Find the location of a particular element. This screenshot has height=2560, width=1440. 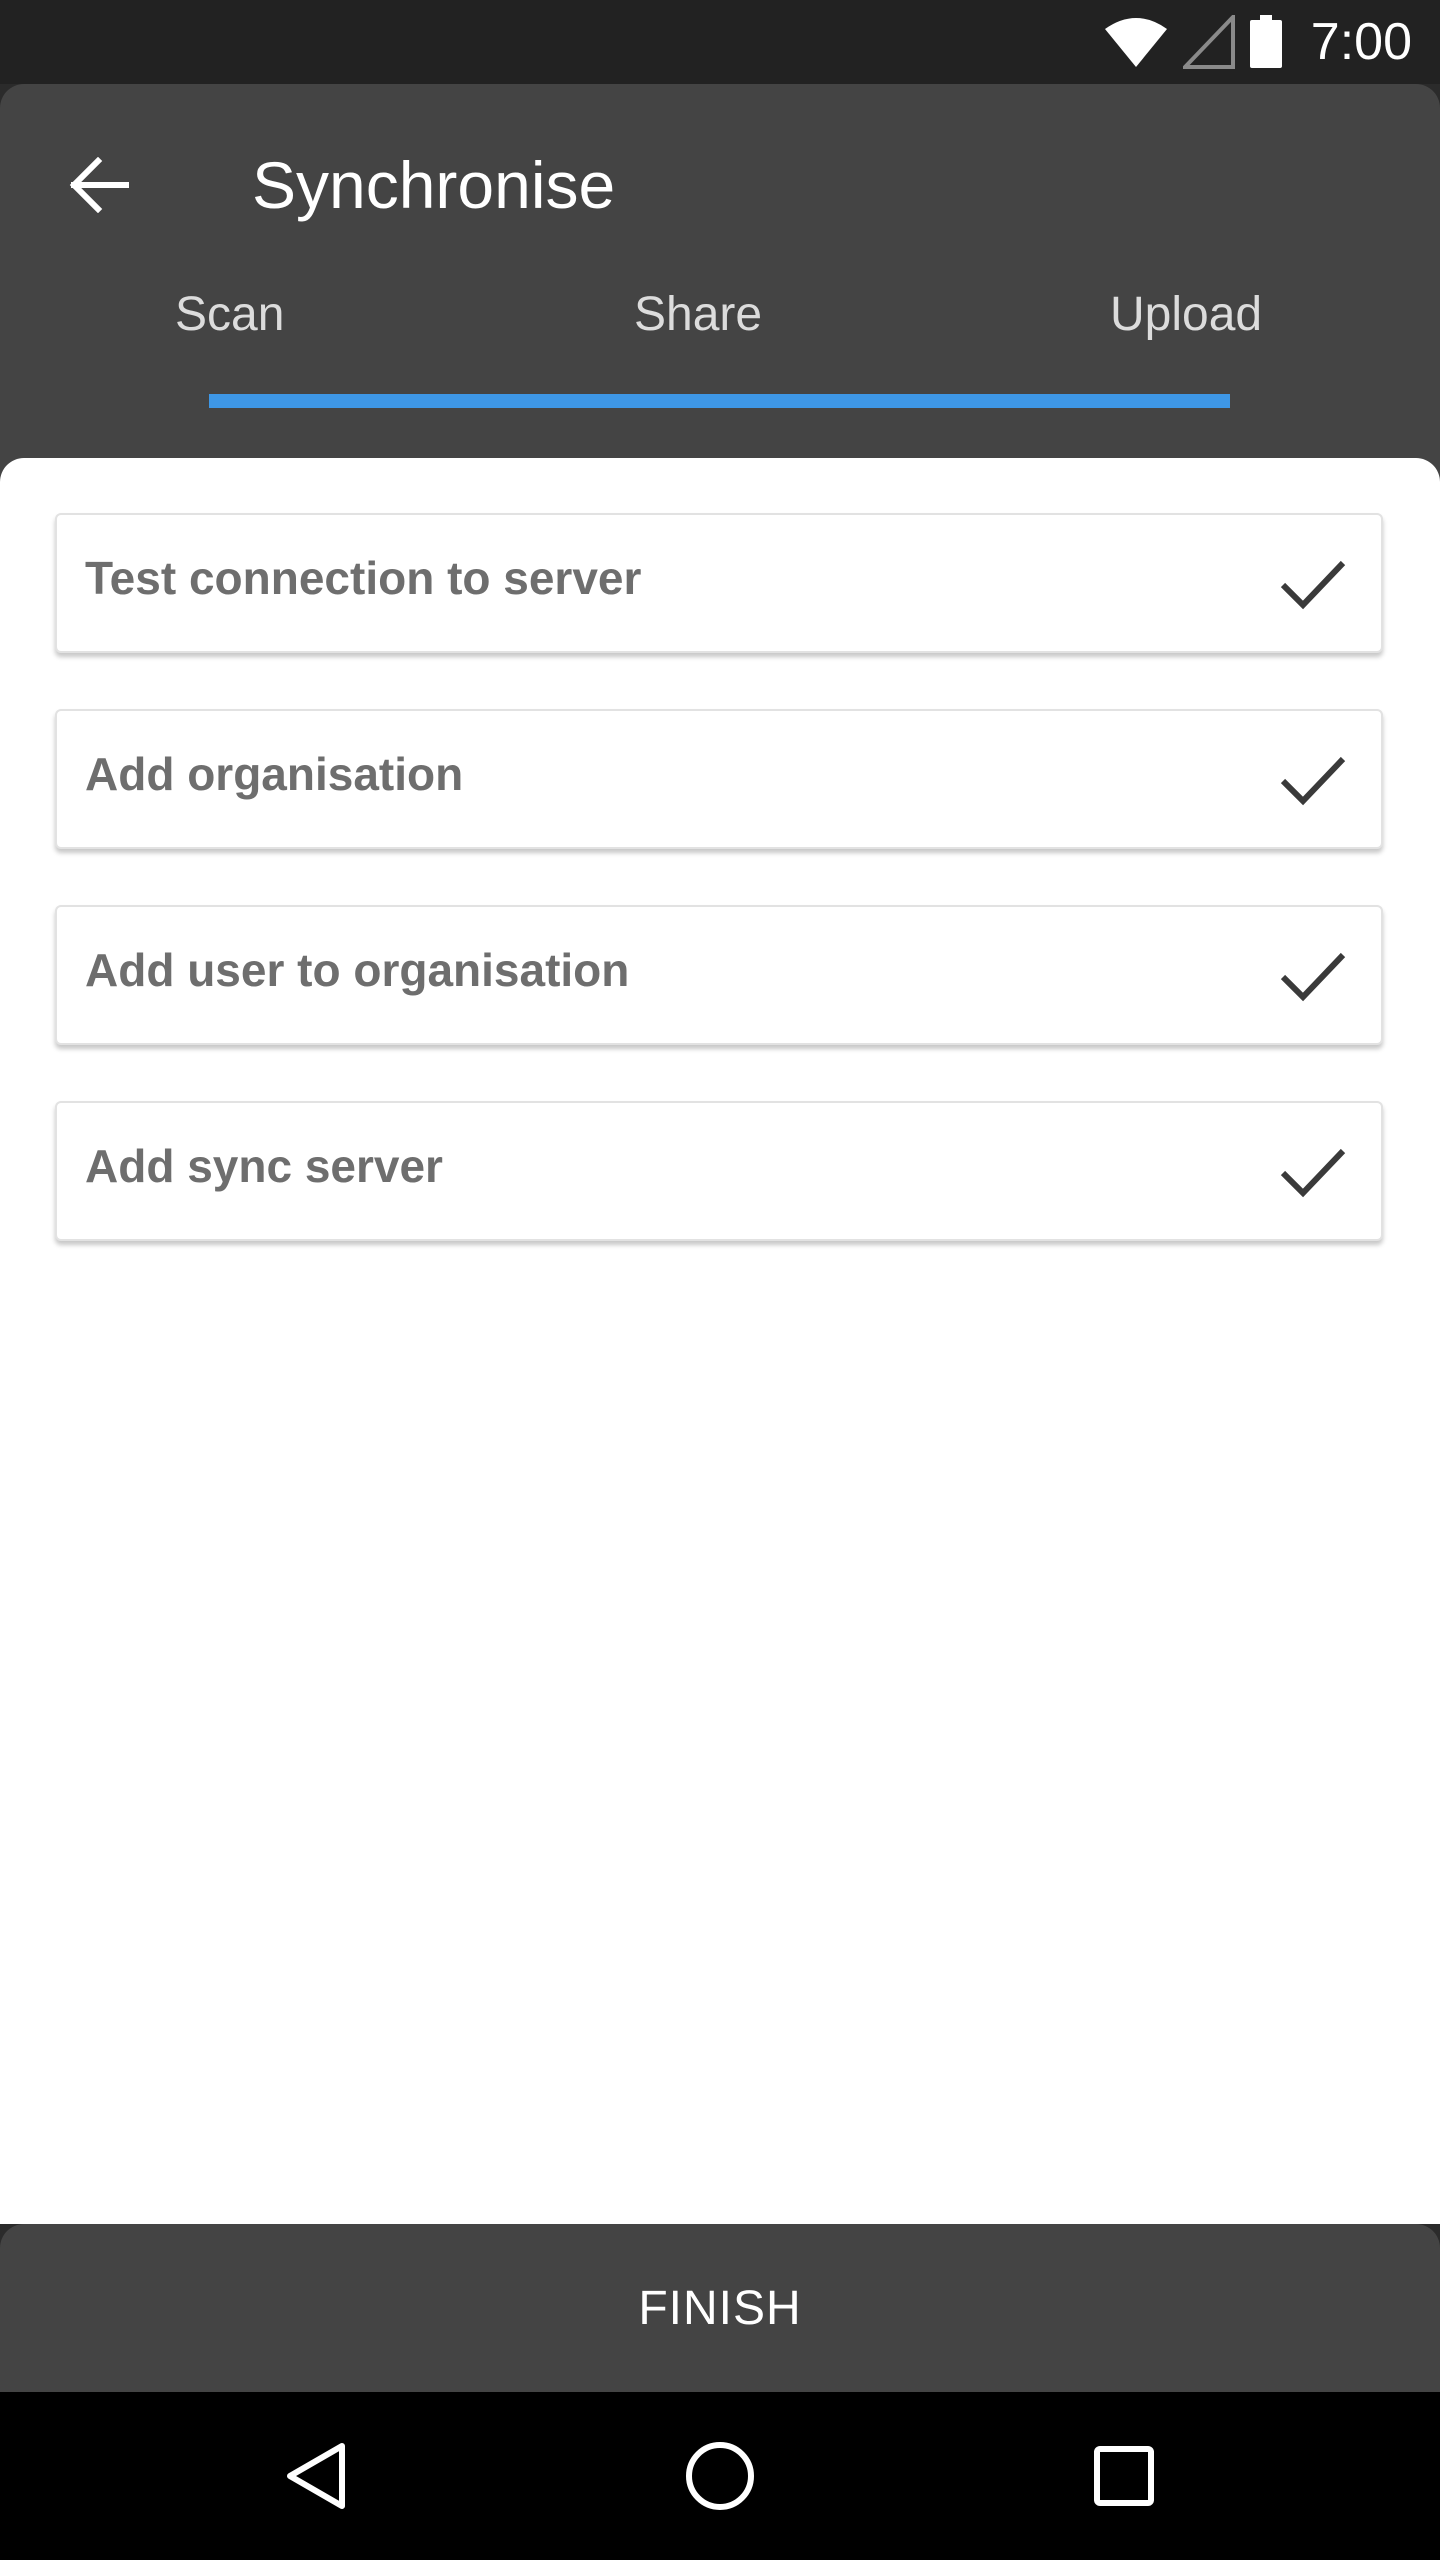

step-label: Add organisation is located at coordinates (274, 774).